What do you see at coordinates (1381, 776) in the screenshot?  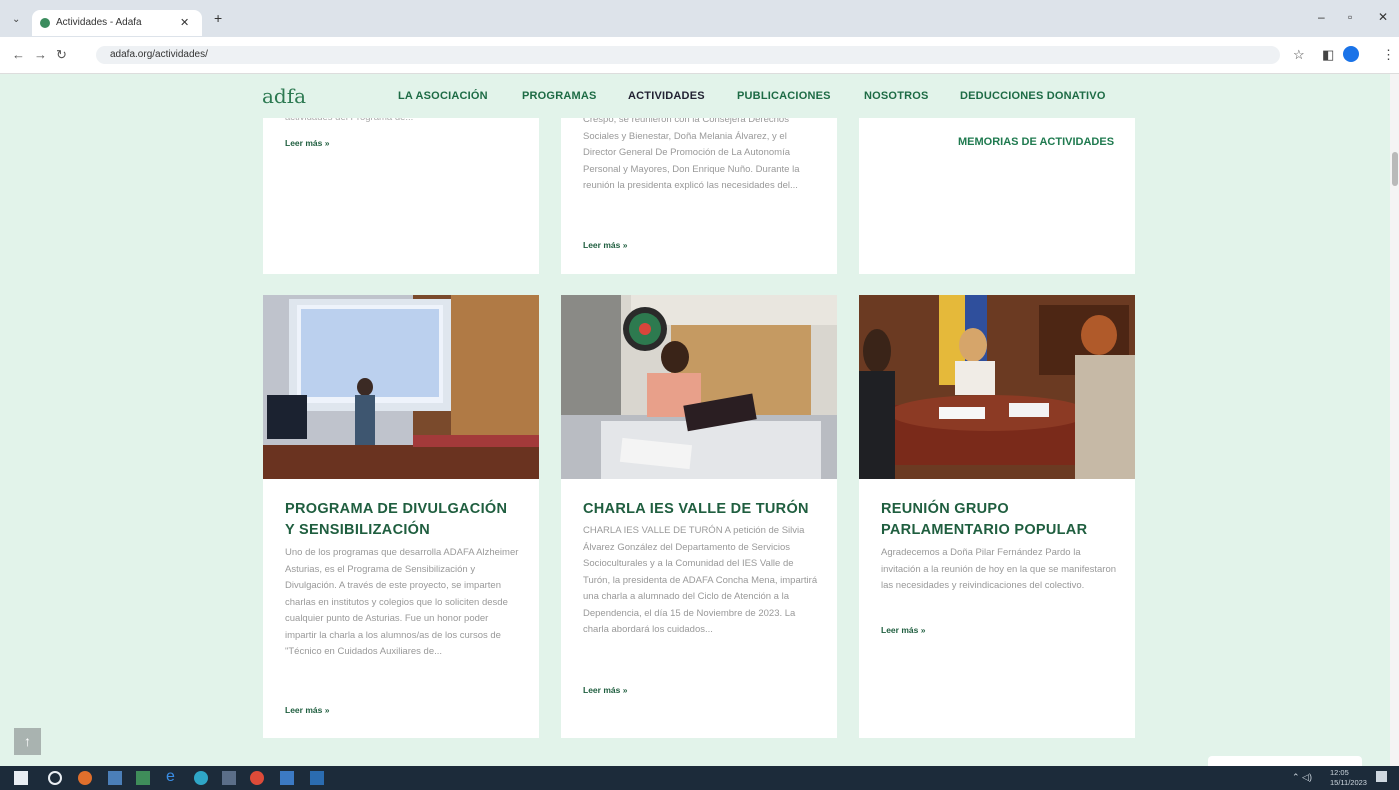 I see `notification-icon` at bounding box center [1381, 776].